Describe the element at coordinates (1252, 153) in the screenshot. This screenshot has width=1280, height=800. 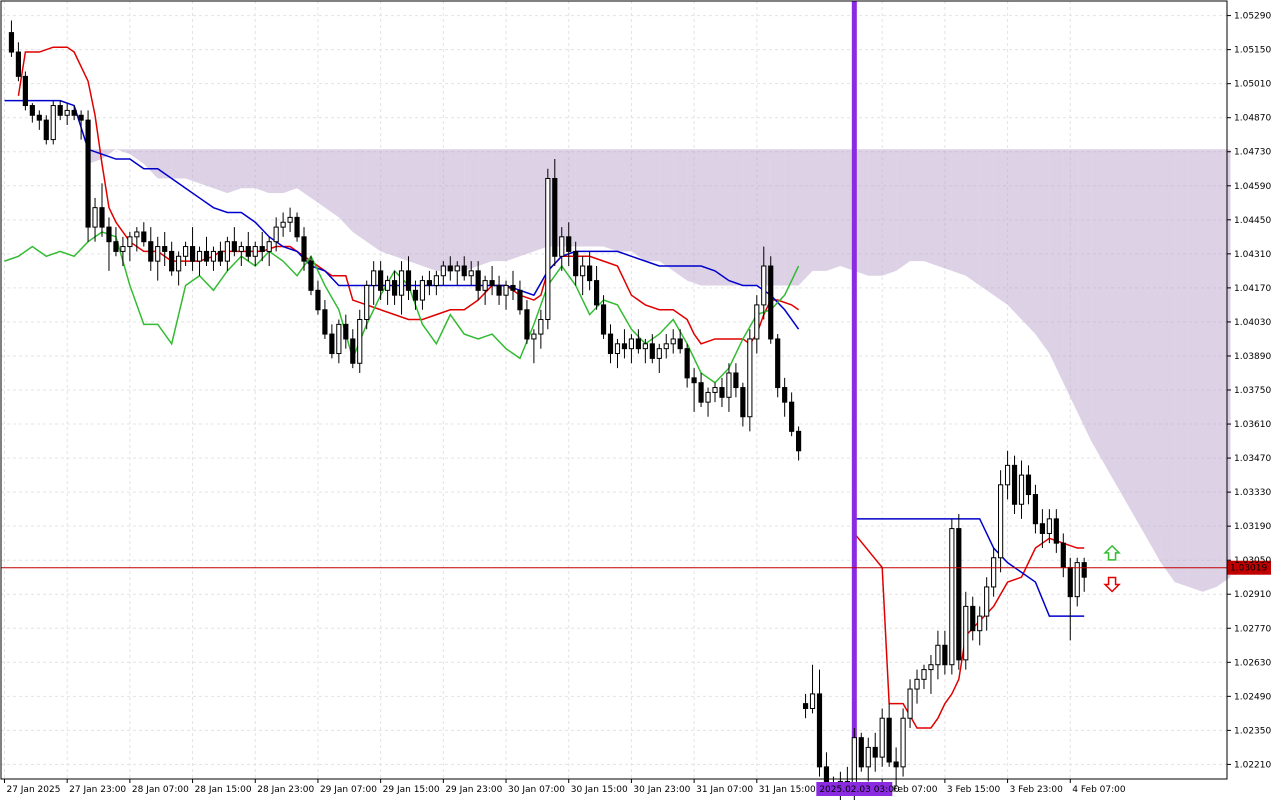
I see `y-tick-label: 1.04730` at that location.